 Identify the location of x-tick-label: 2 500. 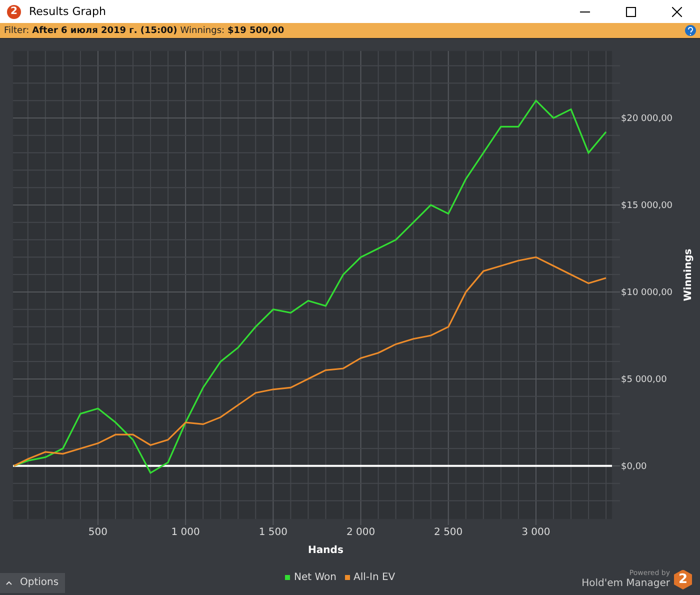
(448, 532).